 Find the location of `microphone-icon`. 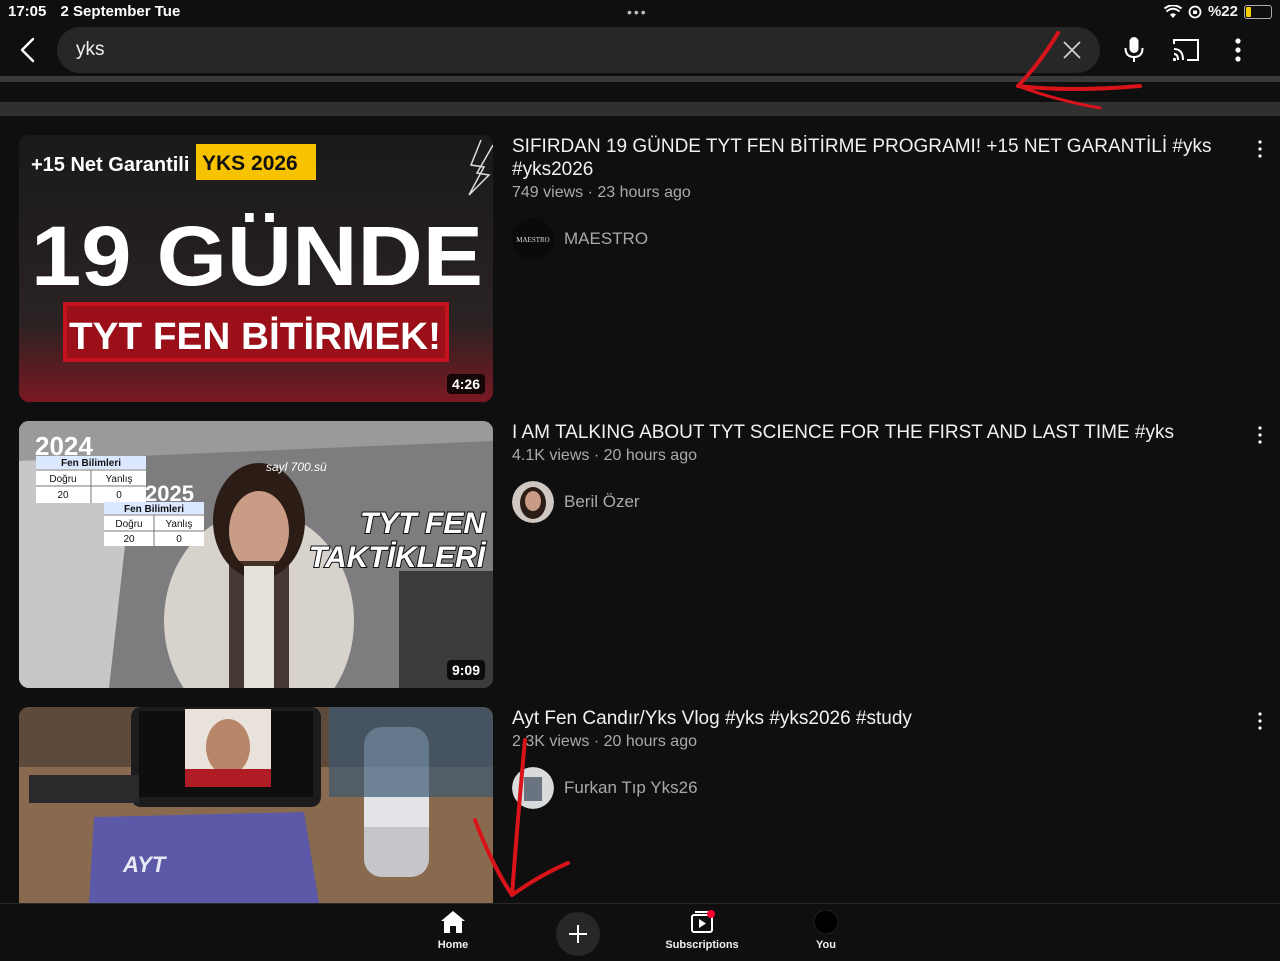

microphone-icon is located at coordinates (1134, 50).